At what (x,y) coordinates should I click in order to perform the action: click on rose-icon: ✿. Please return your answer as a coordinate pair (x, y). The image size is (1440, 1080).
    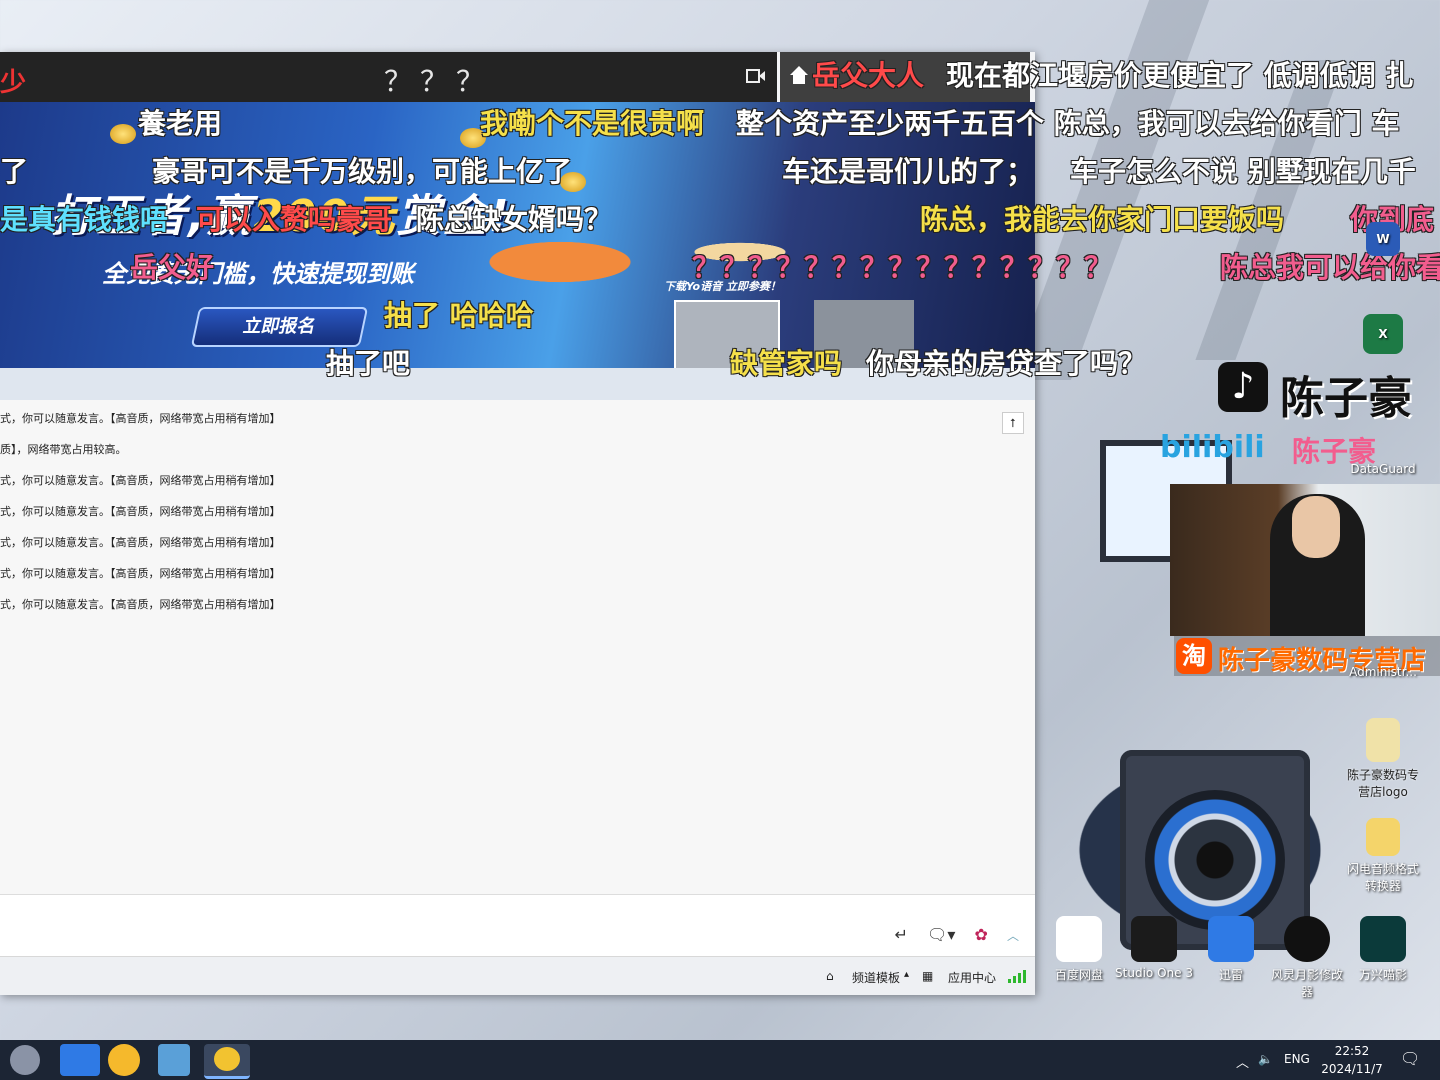
    Looking at the image, I should click on (980, 934).